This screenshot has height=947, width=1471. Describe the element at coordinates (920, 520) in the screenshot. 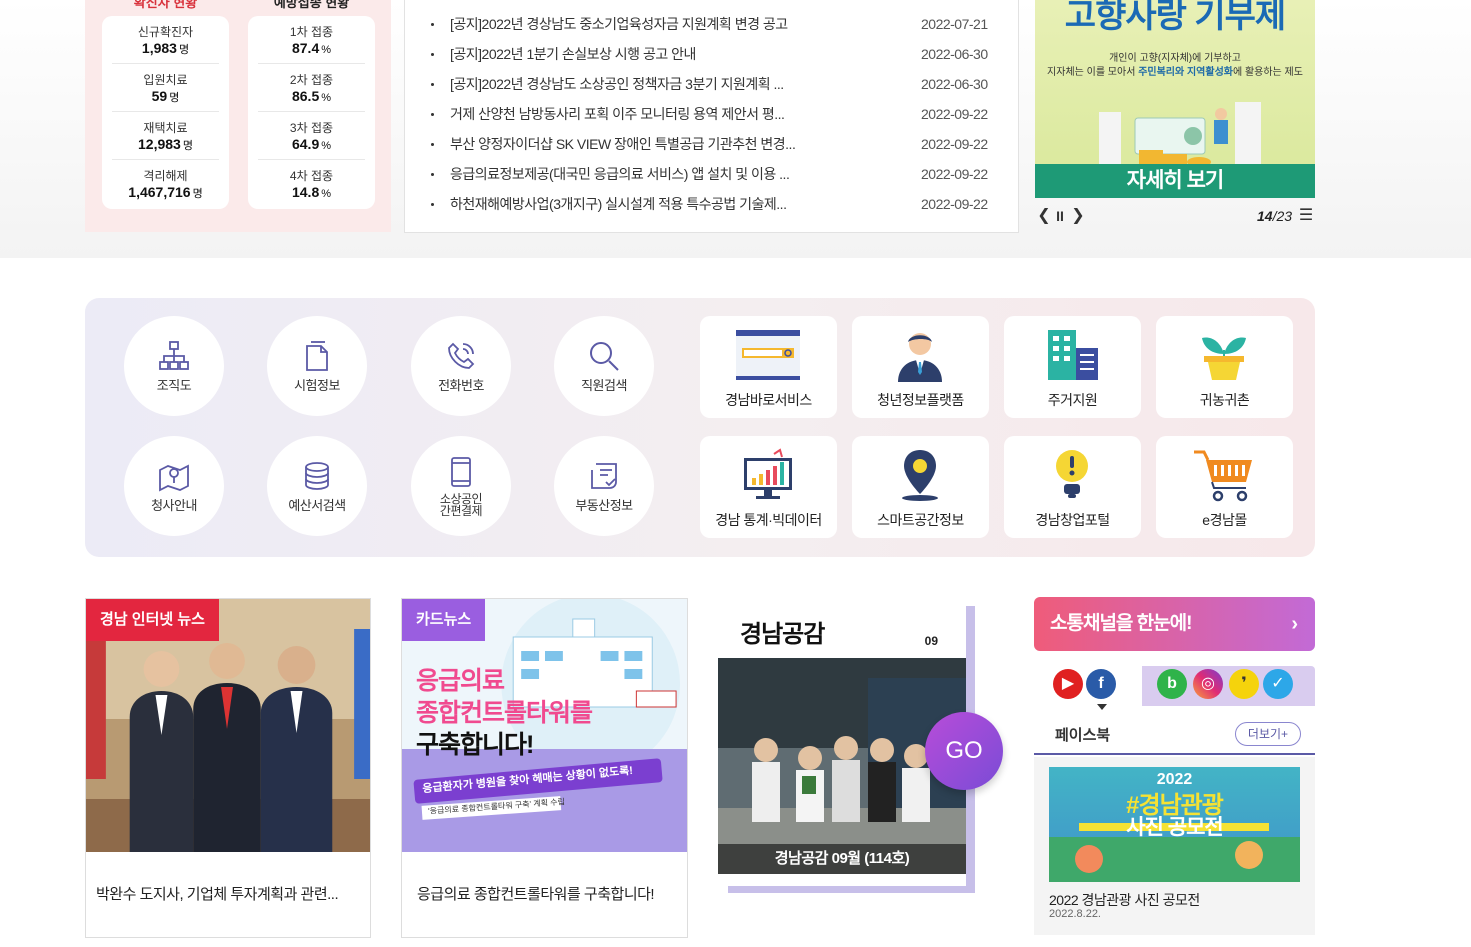

I see `quick-label: 스마트공간정보` at that location.